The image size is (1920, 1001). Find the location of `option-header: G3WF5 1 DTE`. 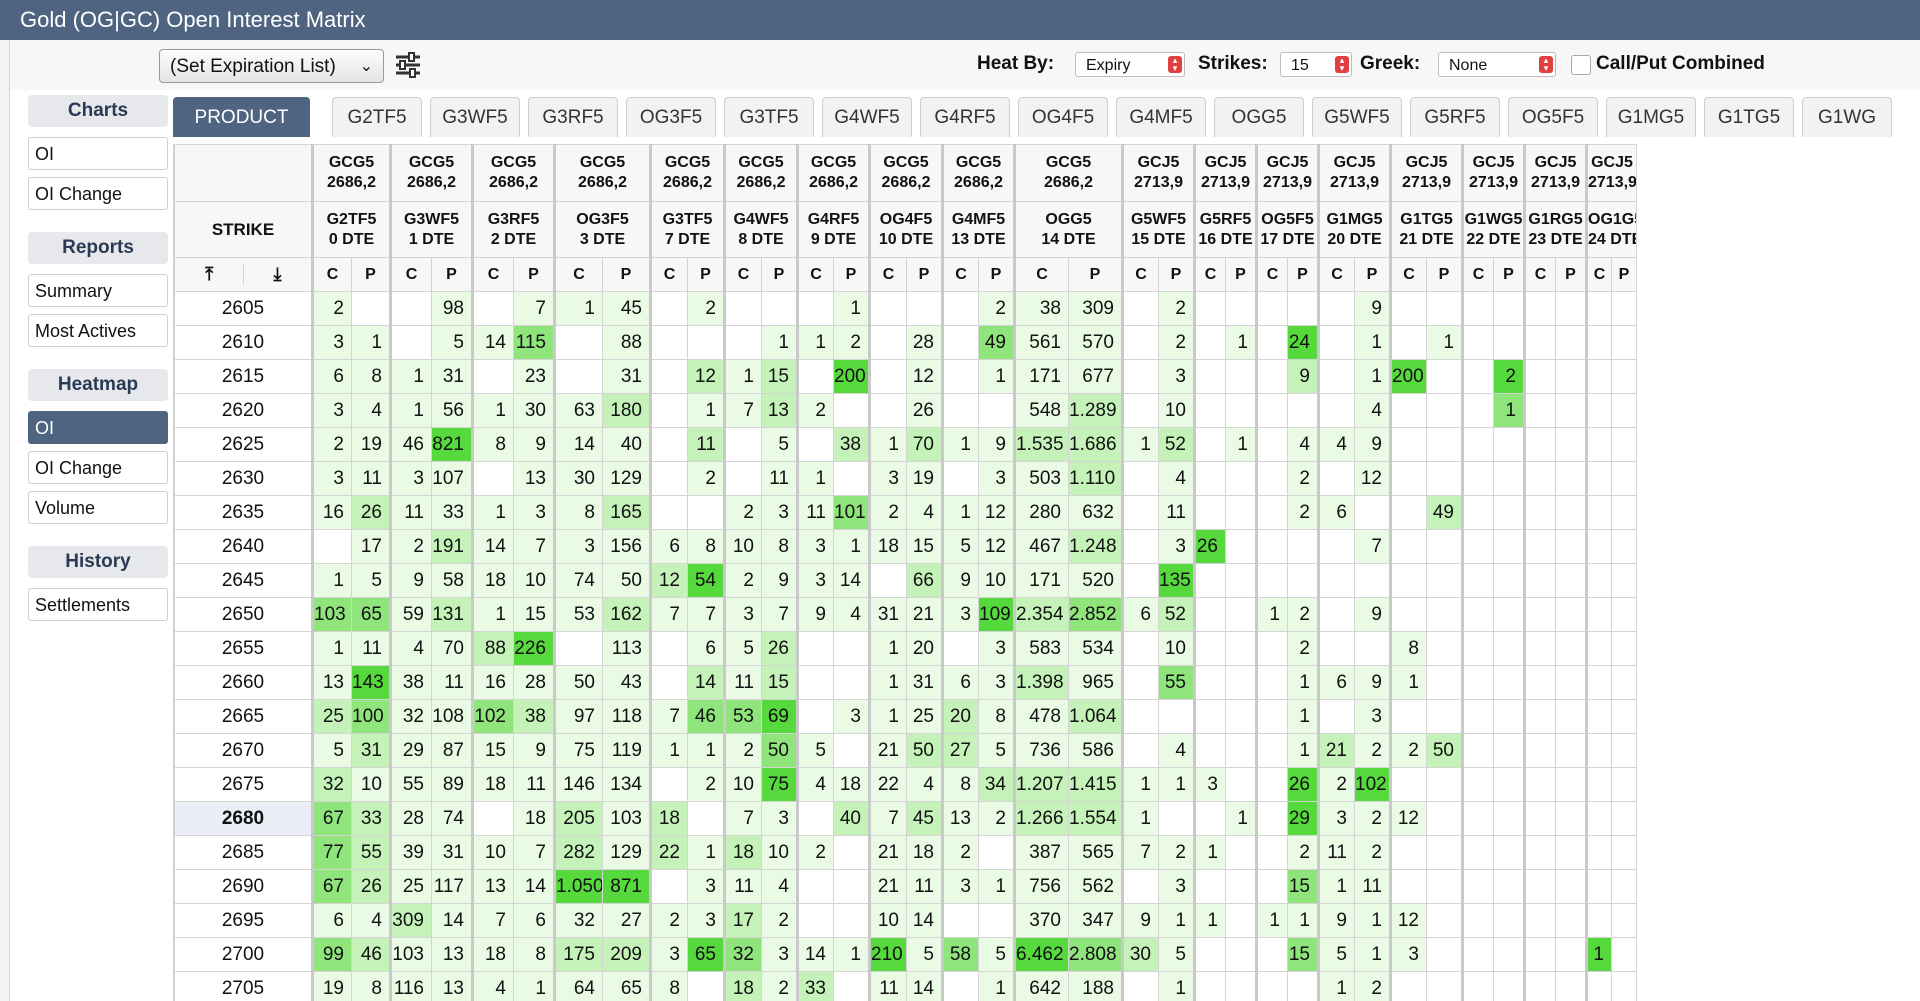

option-header: G3WF5 1 DTE is located at coordinates (431, 229).